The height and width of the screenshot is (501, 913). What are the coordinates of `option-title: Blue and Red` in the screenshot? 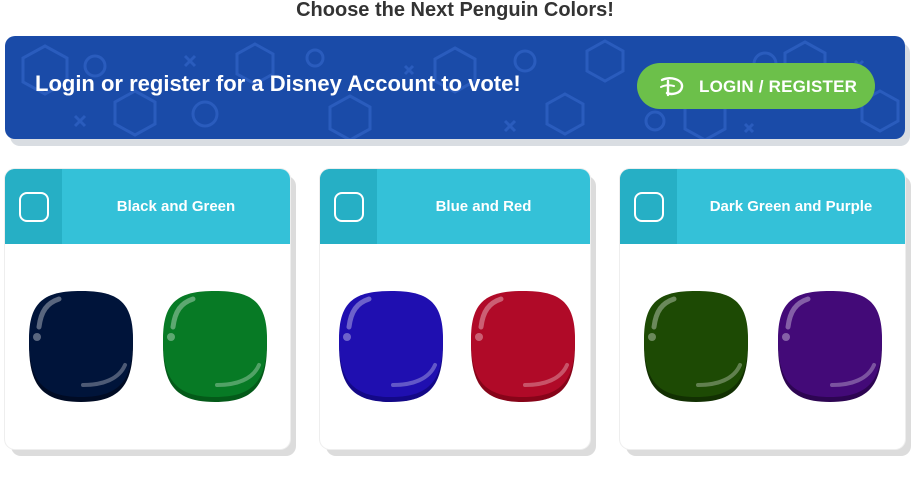 It's located at (483, 206).